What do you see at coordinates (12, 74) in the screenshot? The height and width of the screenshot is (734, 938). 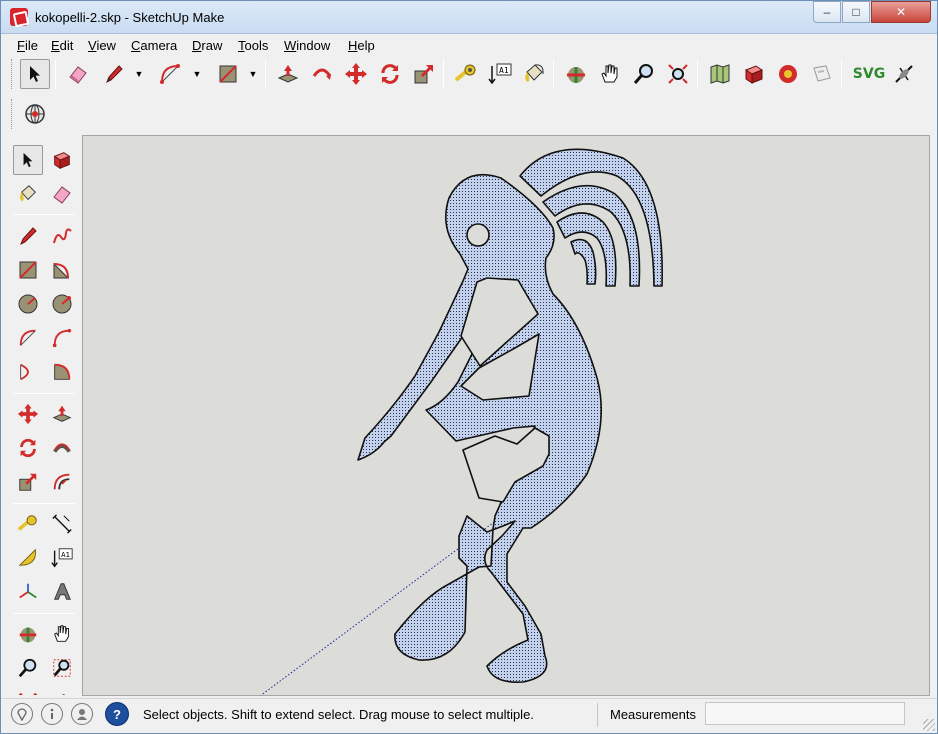 I see `toolbar-grip` at bounding box center [12, 74].